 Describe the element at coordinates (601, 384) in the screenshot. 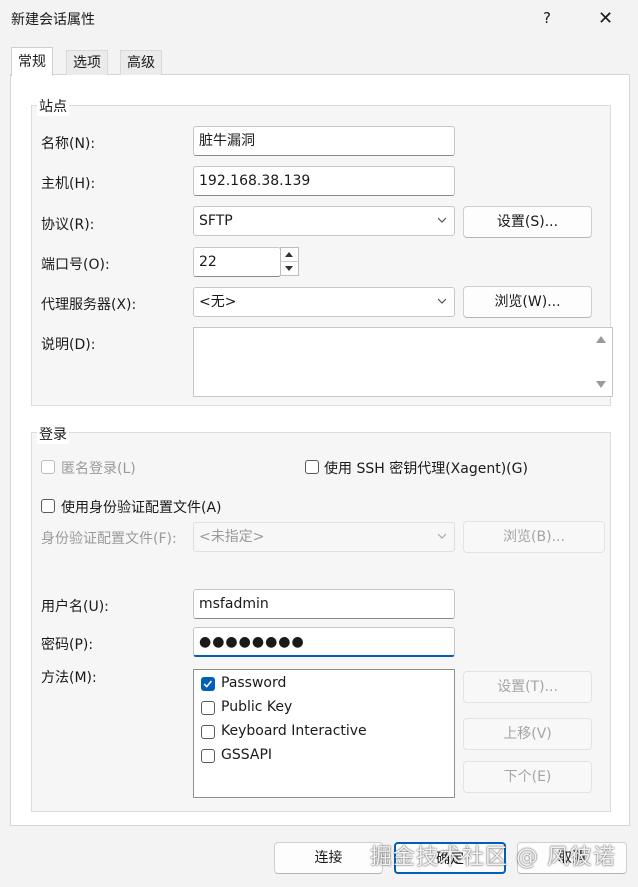

I see `scroll-down-icon` at that location.